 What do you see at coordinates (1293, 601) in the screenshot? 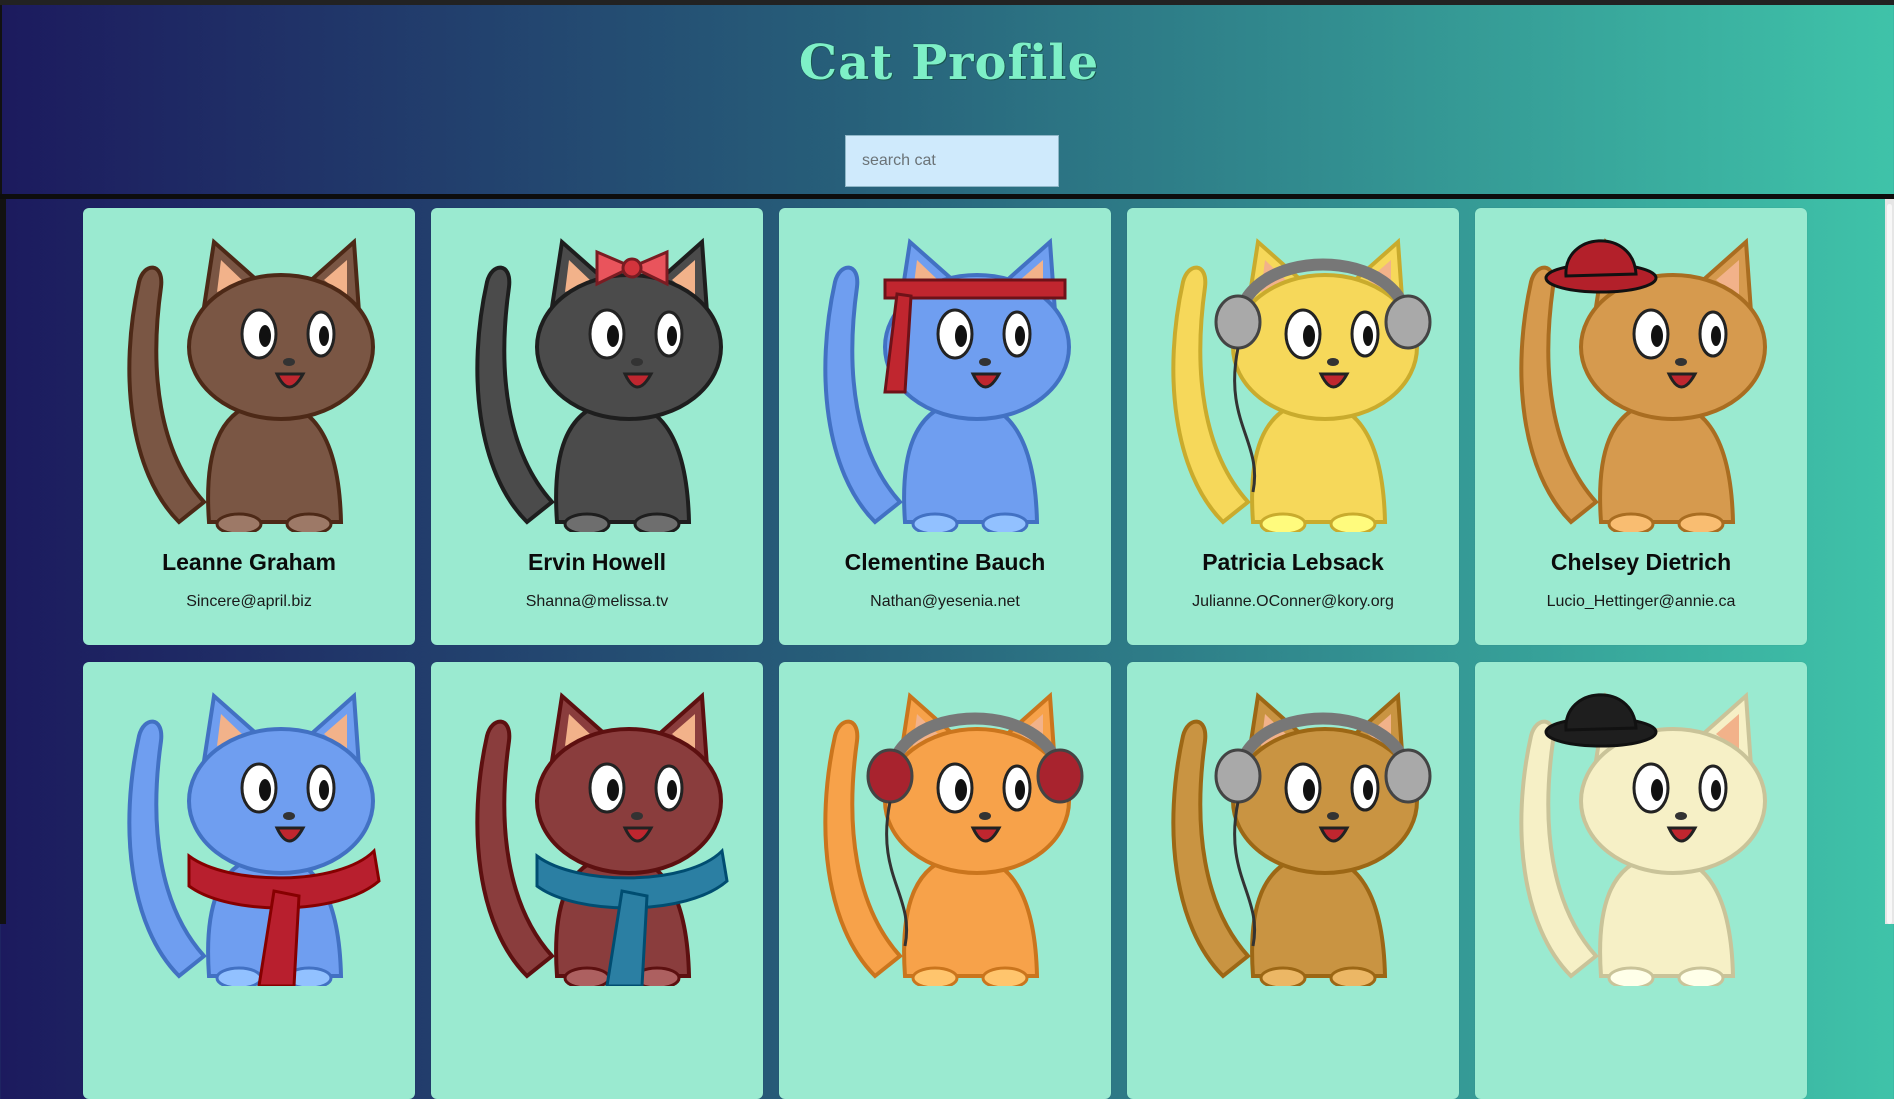
I see `cat-email: Julianne.OConner@kory.org` at bounding box center [1293, 601].